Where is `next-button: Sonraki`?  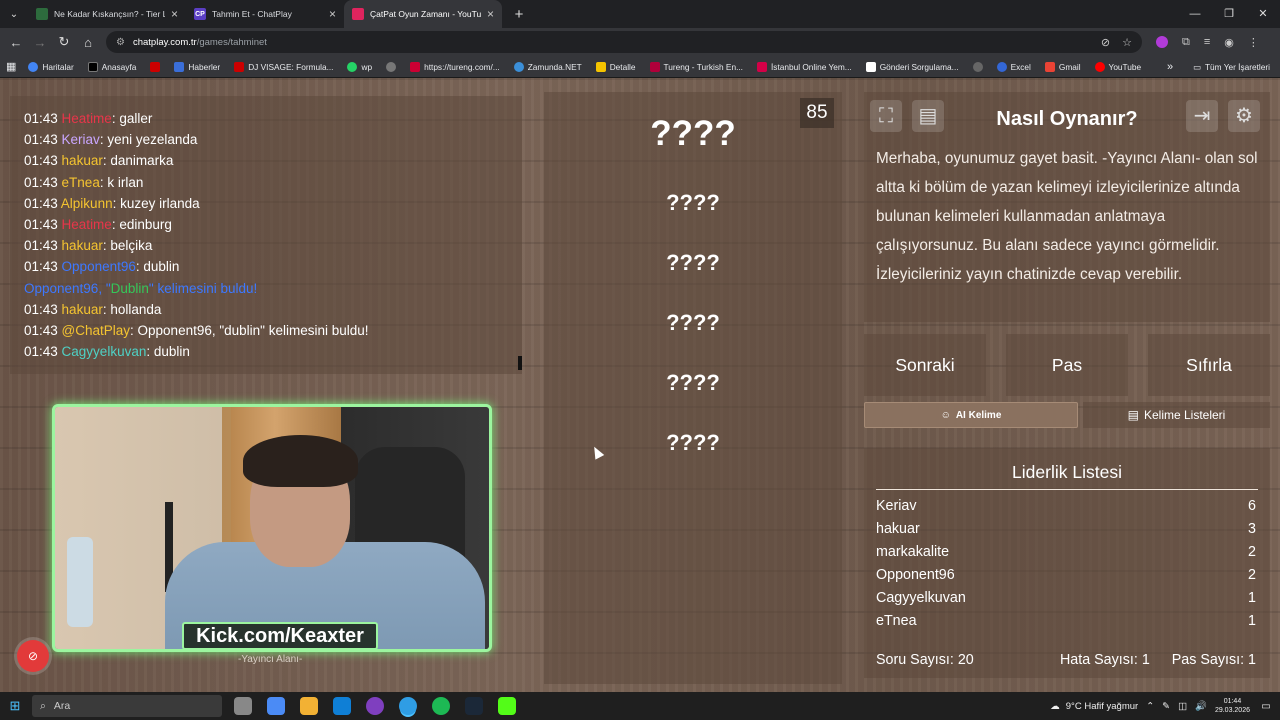 next-button: Sonraki is located at coordinates (925, 365).